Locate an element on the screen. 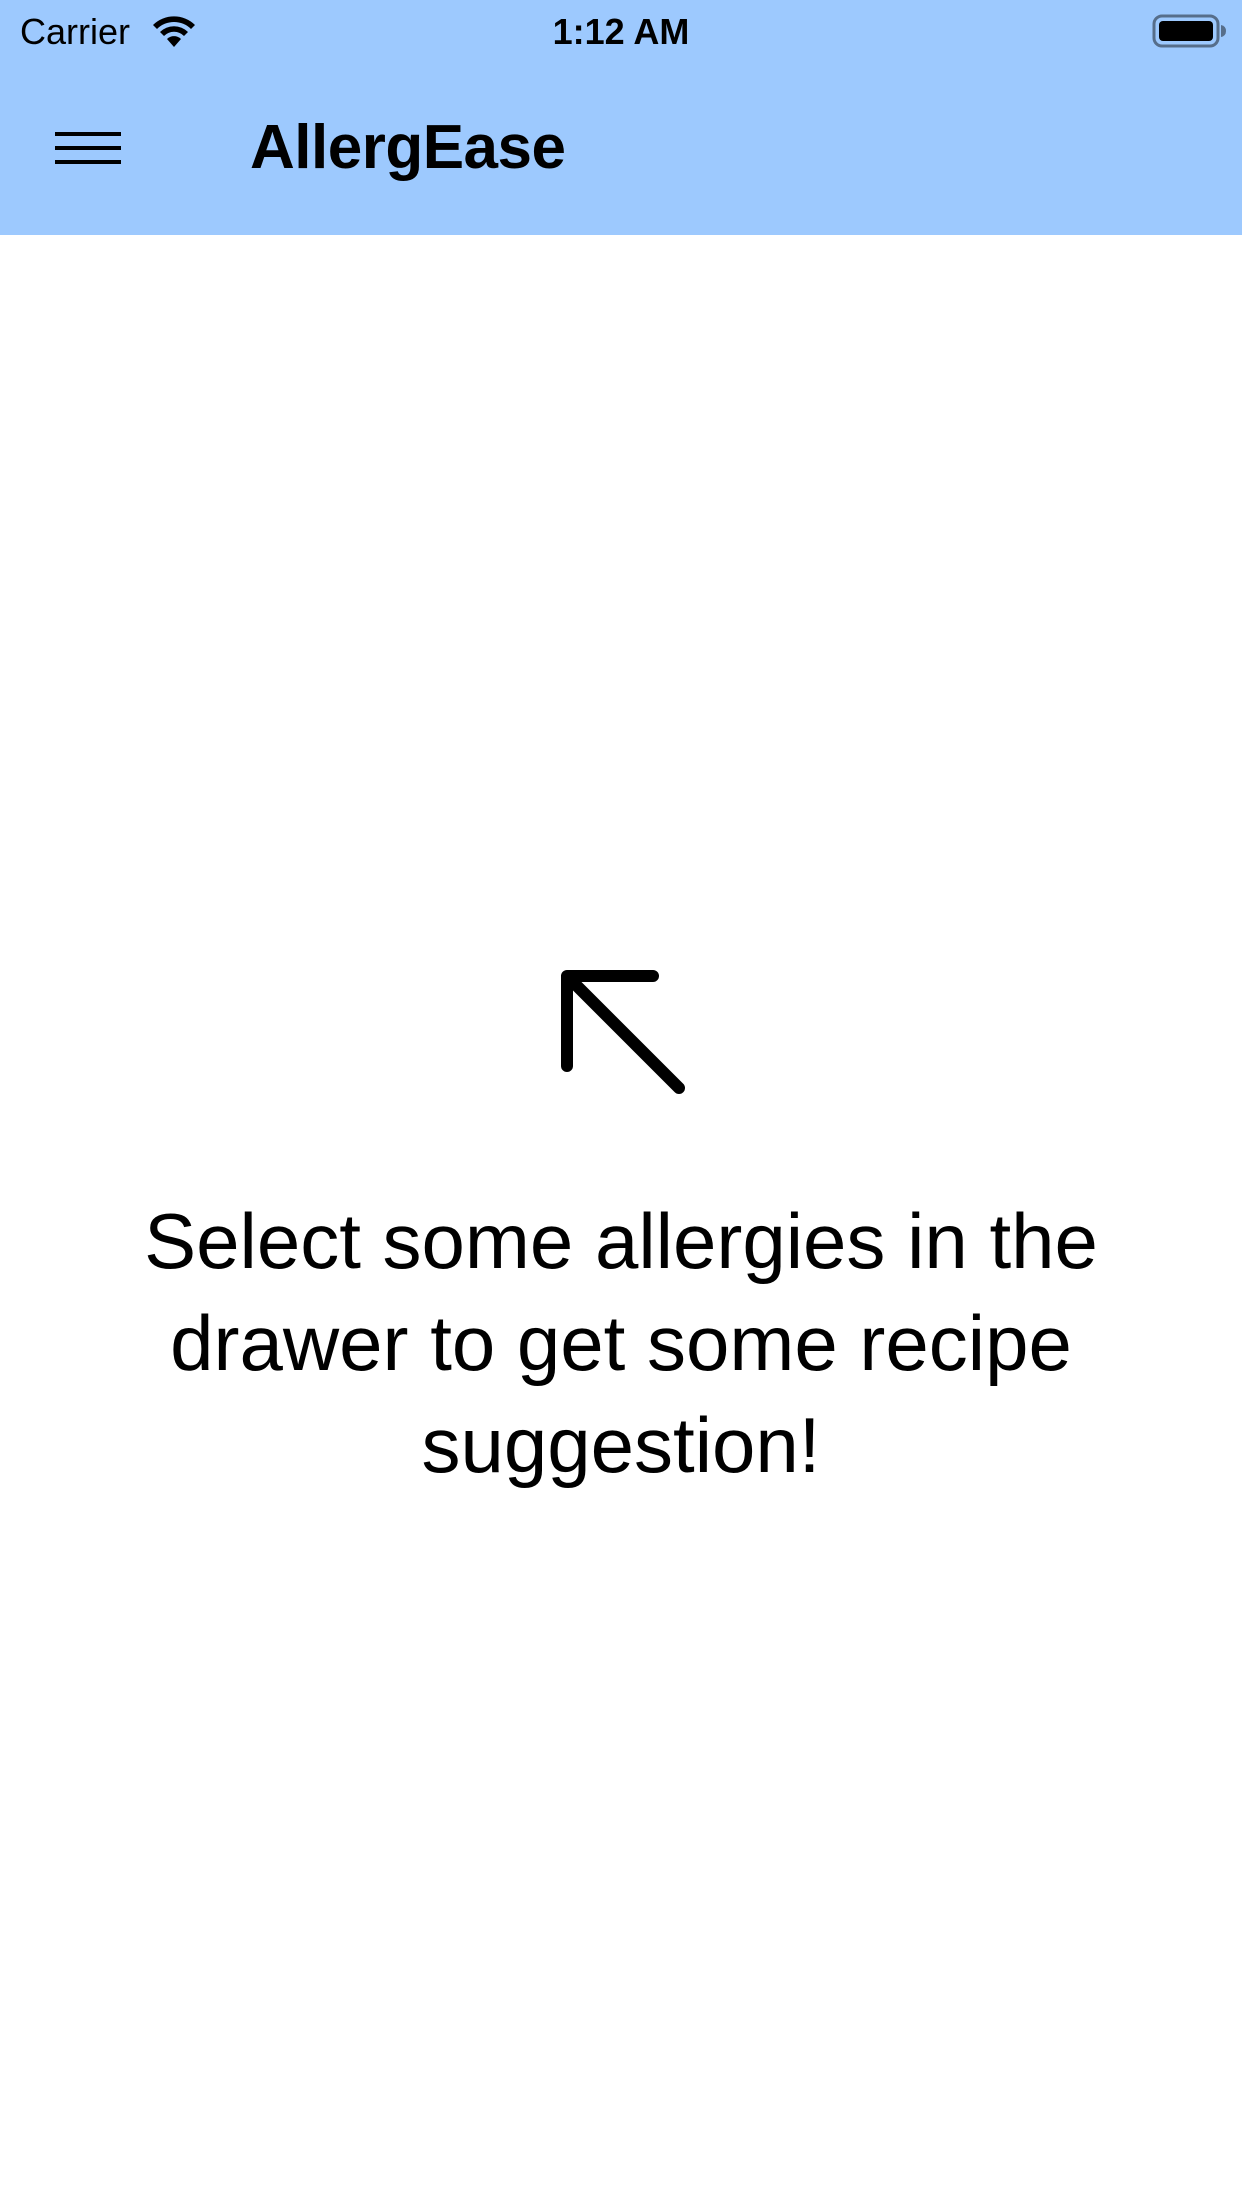 The width and height of the screenshot is (1242, 2208). status-bar: Carrier 1:12 AM is located at coordinates (621, 31).